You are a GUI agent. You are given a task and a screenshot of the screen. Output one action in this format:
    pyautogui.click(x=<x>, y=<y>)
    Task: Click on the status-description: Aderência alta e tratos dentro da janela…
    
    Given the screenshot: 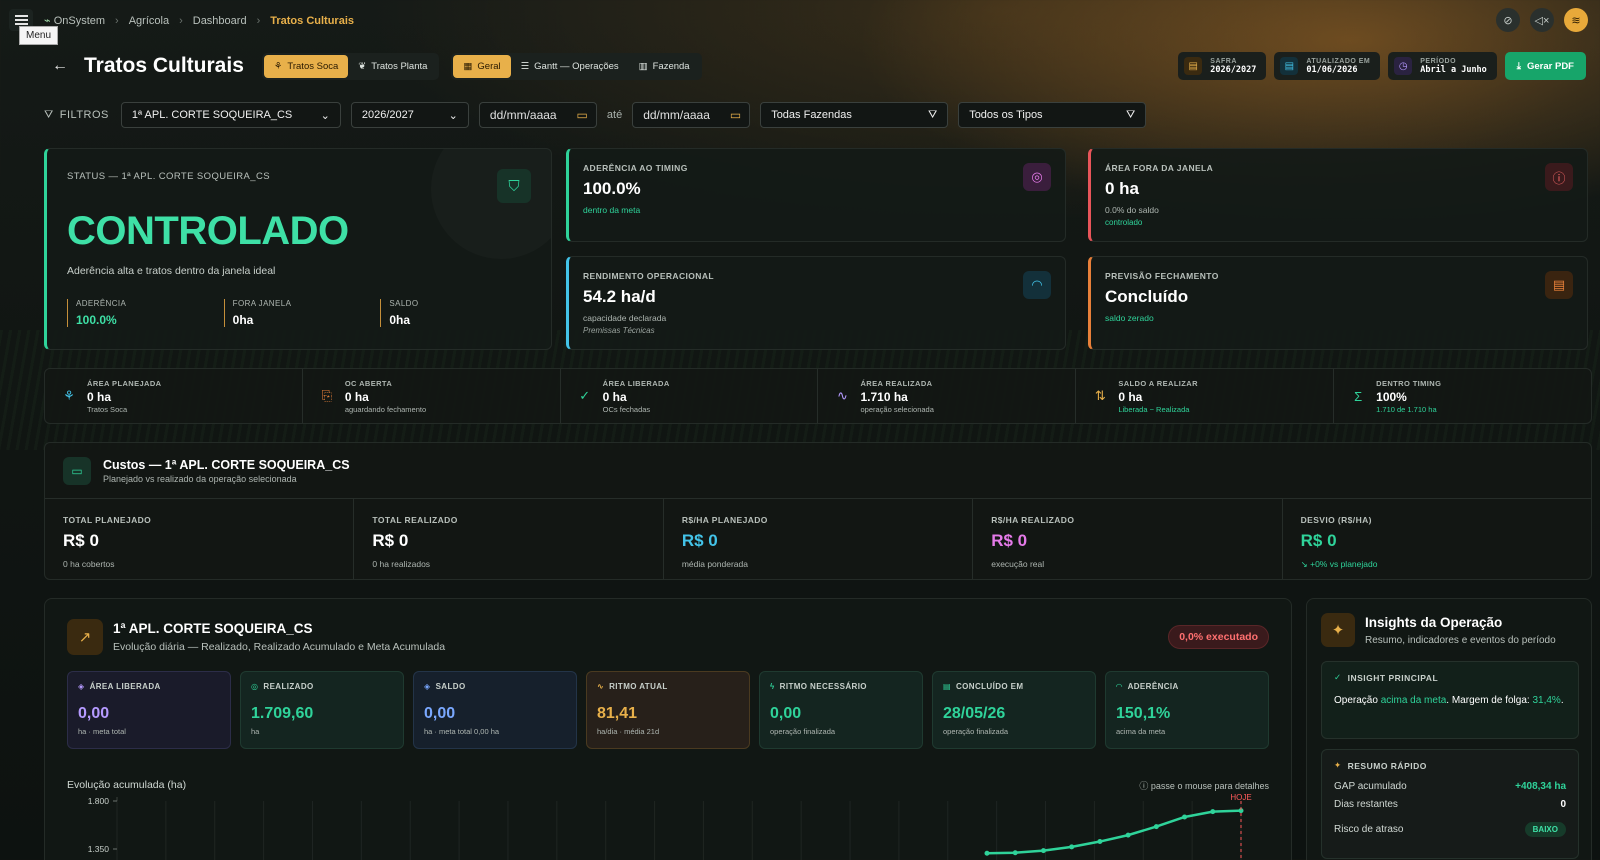 What is the action you would take?
    pyautogui.click(x=171, y=271)
    